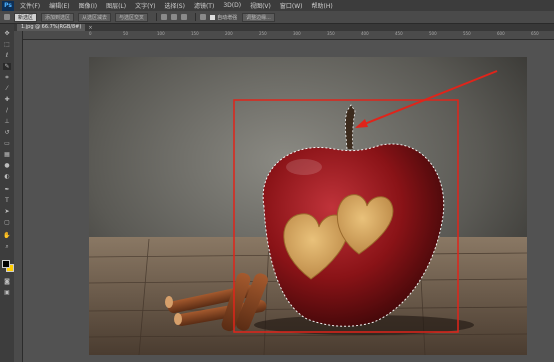 The image size is (554, 362). Describe the element at coordinates (535, 33) in the screenshot. I see `ruler-label: 650` at that location.